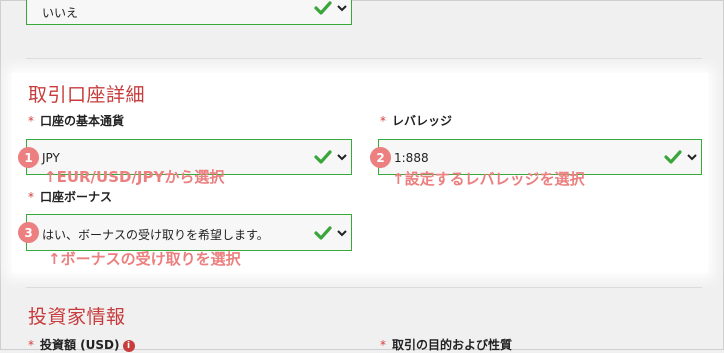 This screenshot has height=353, width=724. Describe the element at coordinates (28, 157) in the screenshot. I see `annotation-badge-1: 1` at that location.